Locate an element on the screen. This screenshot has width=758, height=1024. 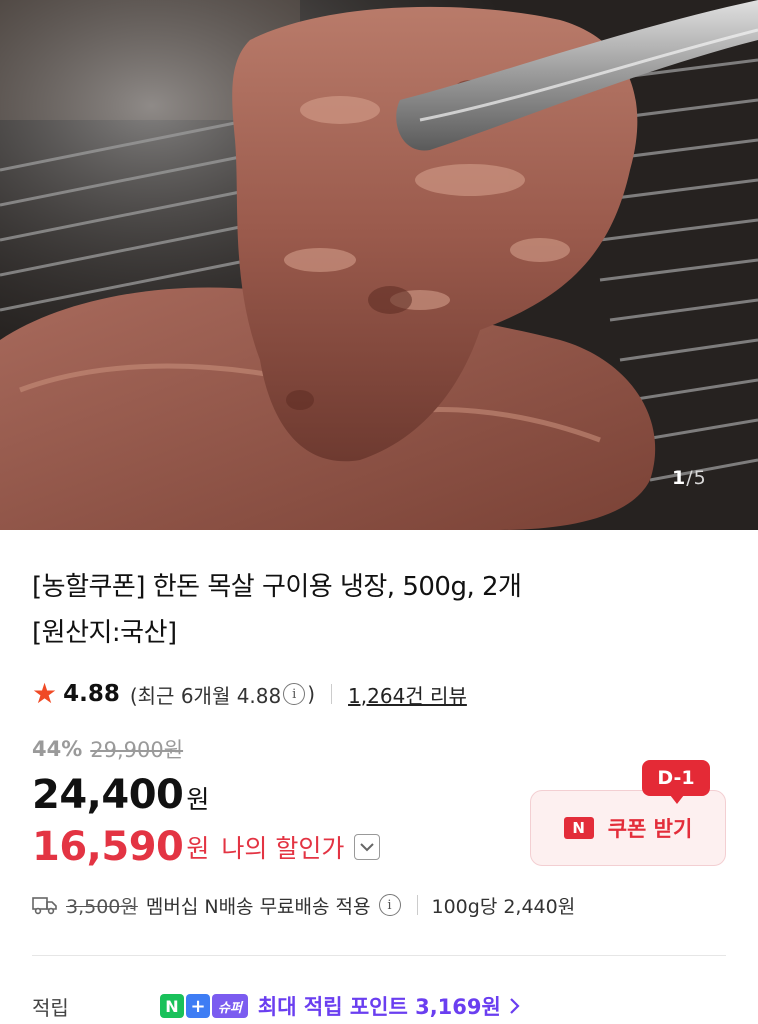
unit-price: 100g당 2,440원 is located at coordinates (503, 906).